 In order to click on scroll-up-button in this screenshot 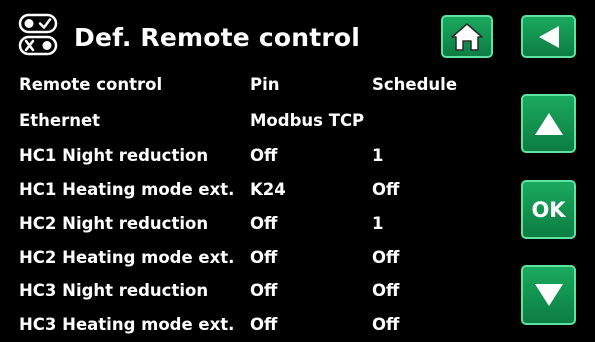, I will do `click(548, 123)`.